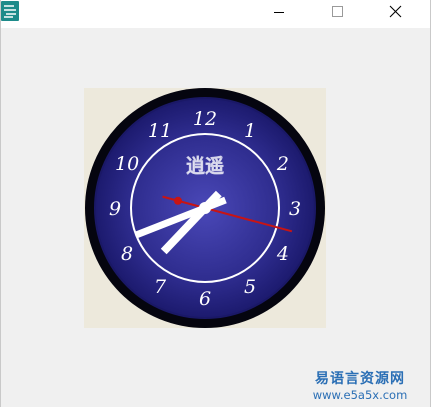 This screenshot has height=407, width=431. What do you see at coordinates (360, 395) in the screenshot?
I see `watermark-url: www.e5a5x.com` at bounding box center [360, 395].